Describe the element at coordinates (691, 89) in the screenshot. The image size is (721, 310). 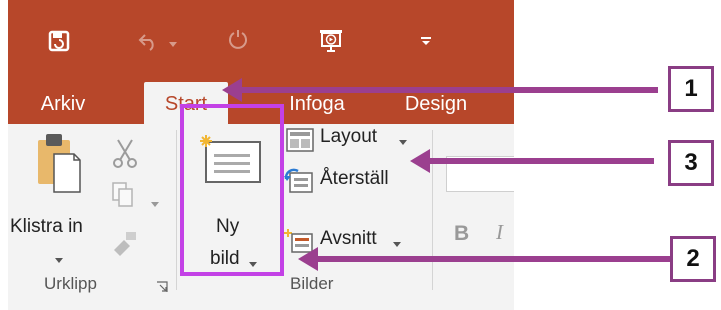
I see `callout-1: 1` at that location.